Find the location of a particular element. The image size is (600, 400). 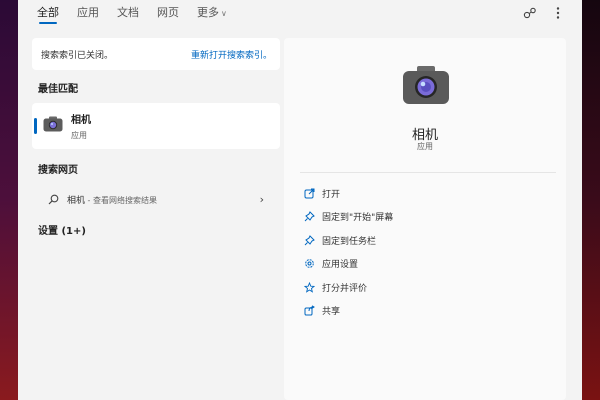

best-match-heading: 最佳匹配 is located at coordinates (58, 89).